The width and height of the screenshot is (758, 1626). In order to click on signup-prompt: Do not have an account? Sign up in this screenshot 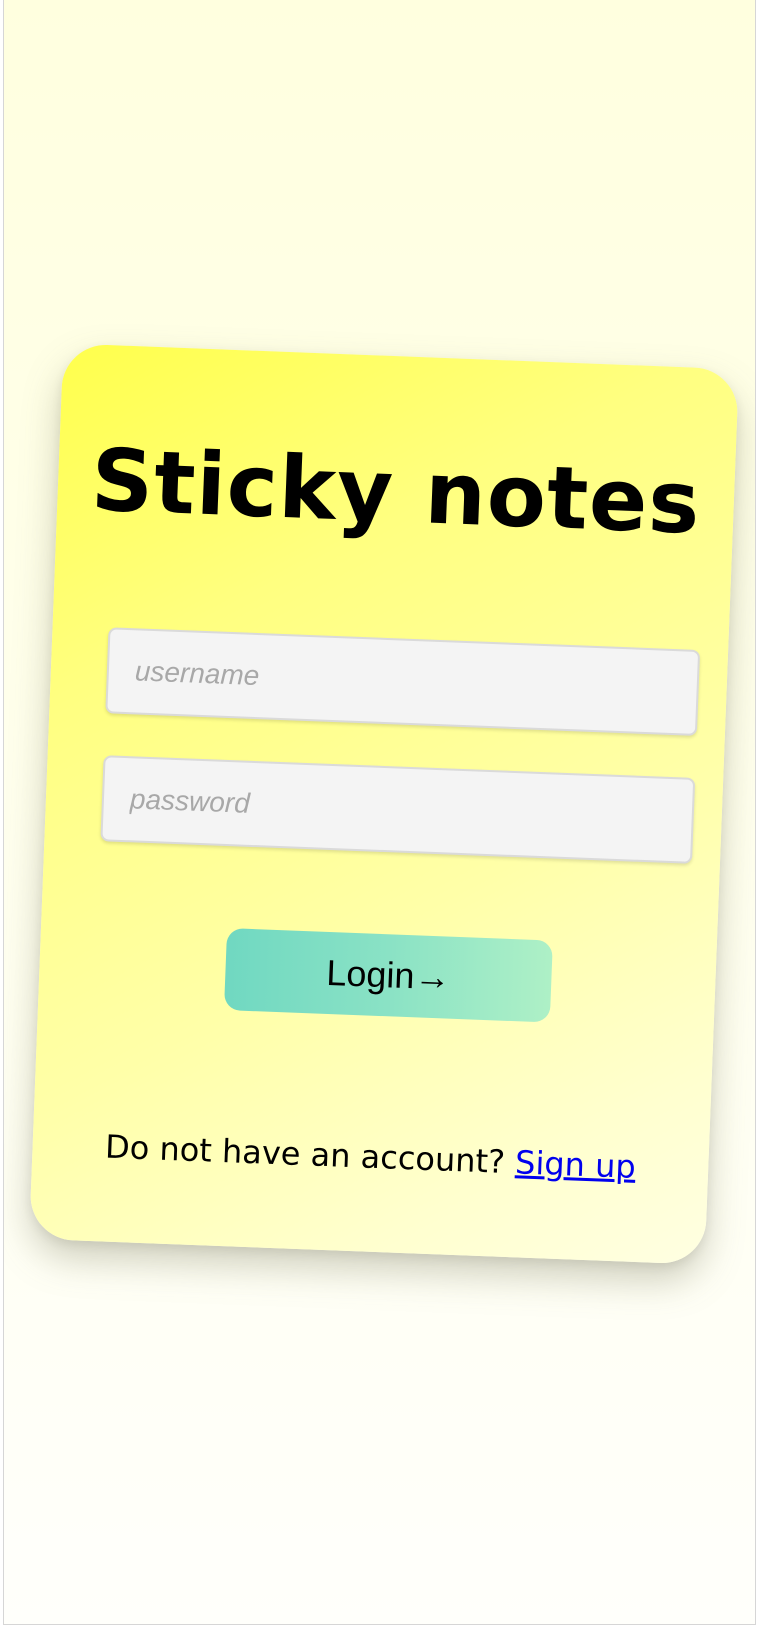, I will do `click(370, 1157)`.